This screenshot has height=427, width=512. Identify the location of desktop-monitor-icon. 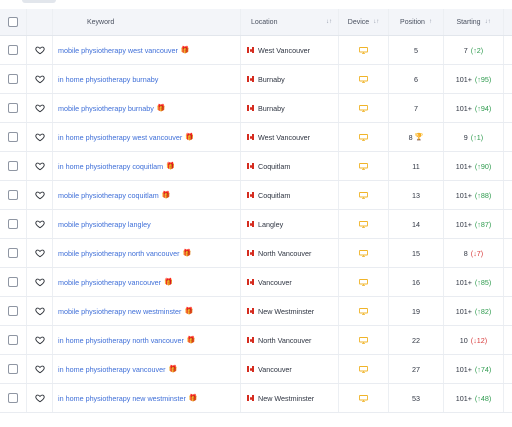
(363, 195).